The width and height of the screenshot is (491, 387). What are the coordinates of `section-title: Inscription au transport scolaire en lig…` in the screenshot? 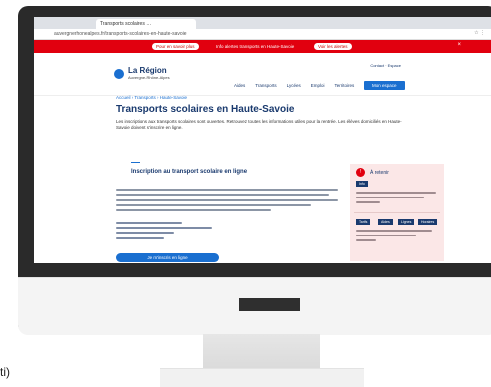 It's located at (189, 172).